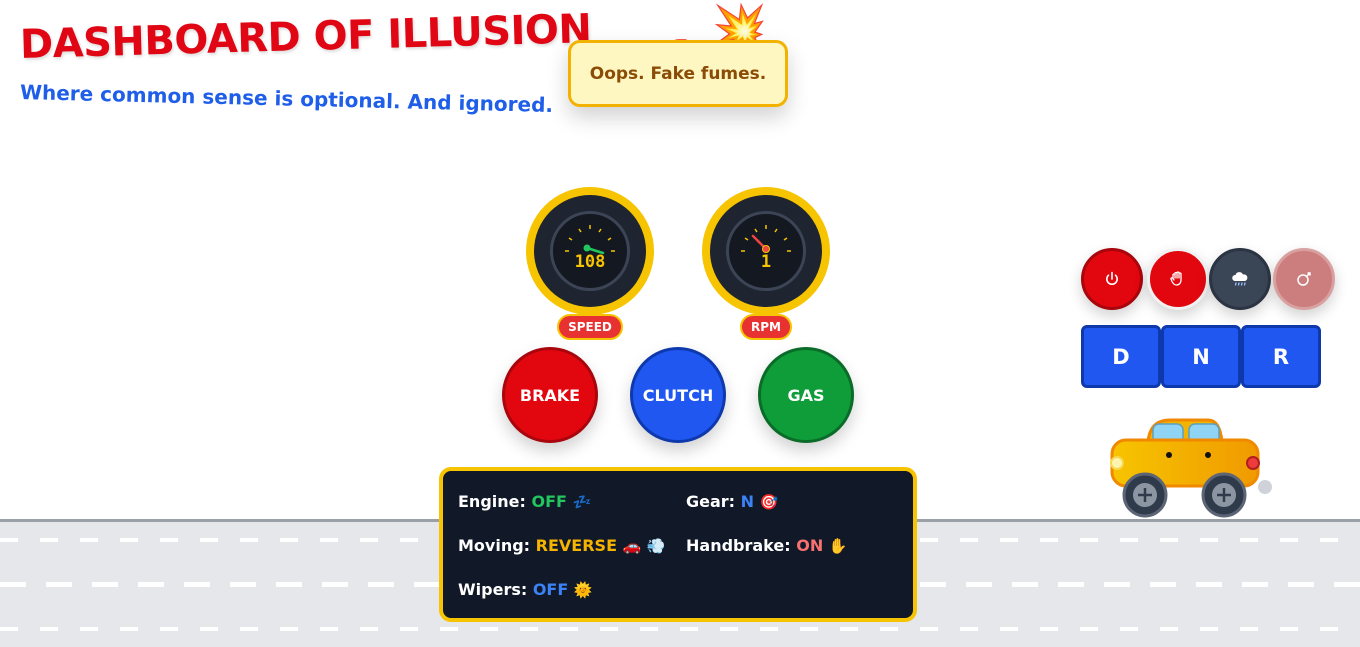 Image resolution: width=1360 pixels, height=647 pixels. I want to click on hand-icon, so click(1176, 278).